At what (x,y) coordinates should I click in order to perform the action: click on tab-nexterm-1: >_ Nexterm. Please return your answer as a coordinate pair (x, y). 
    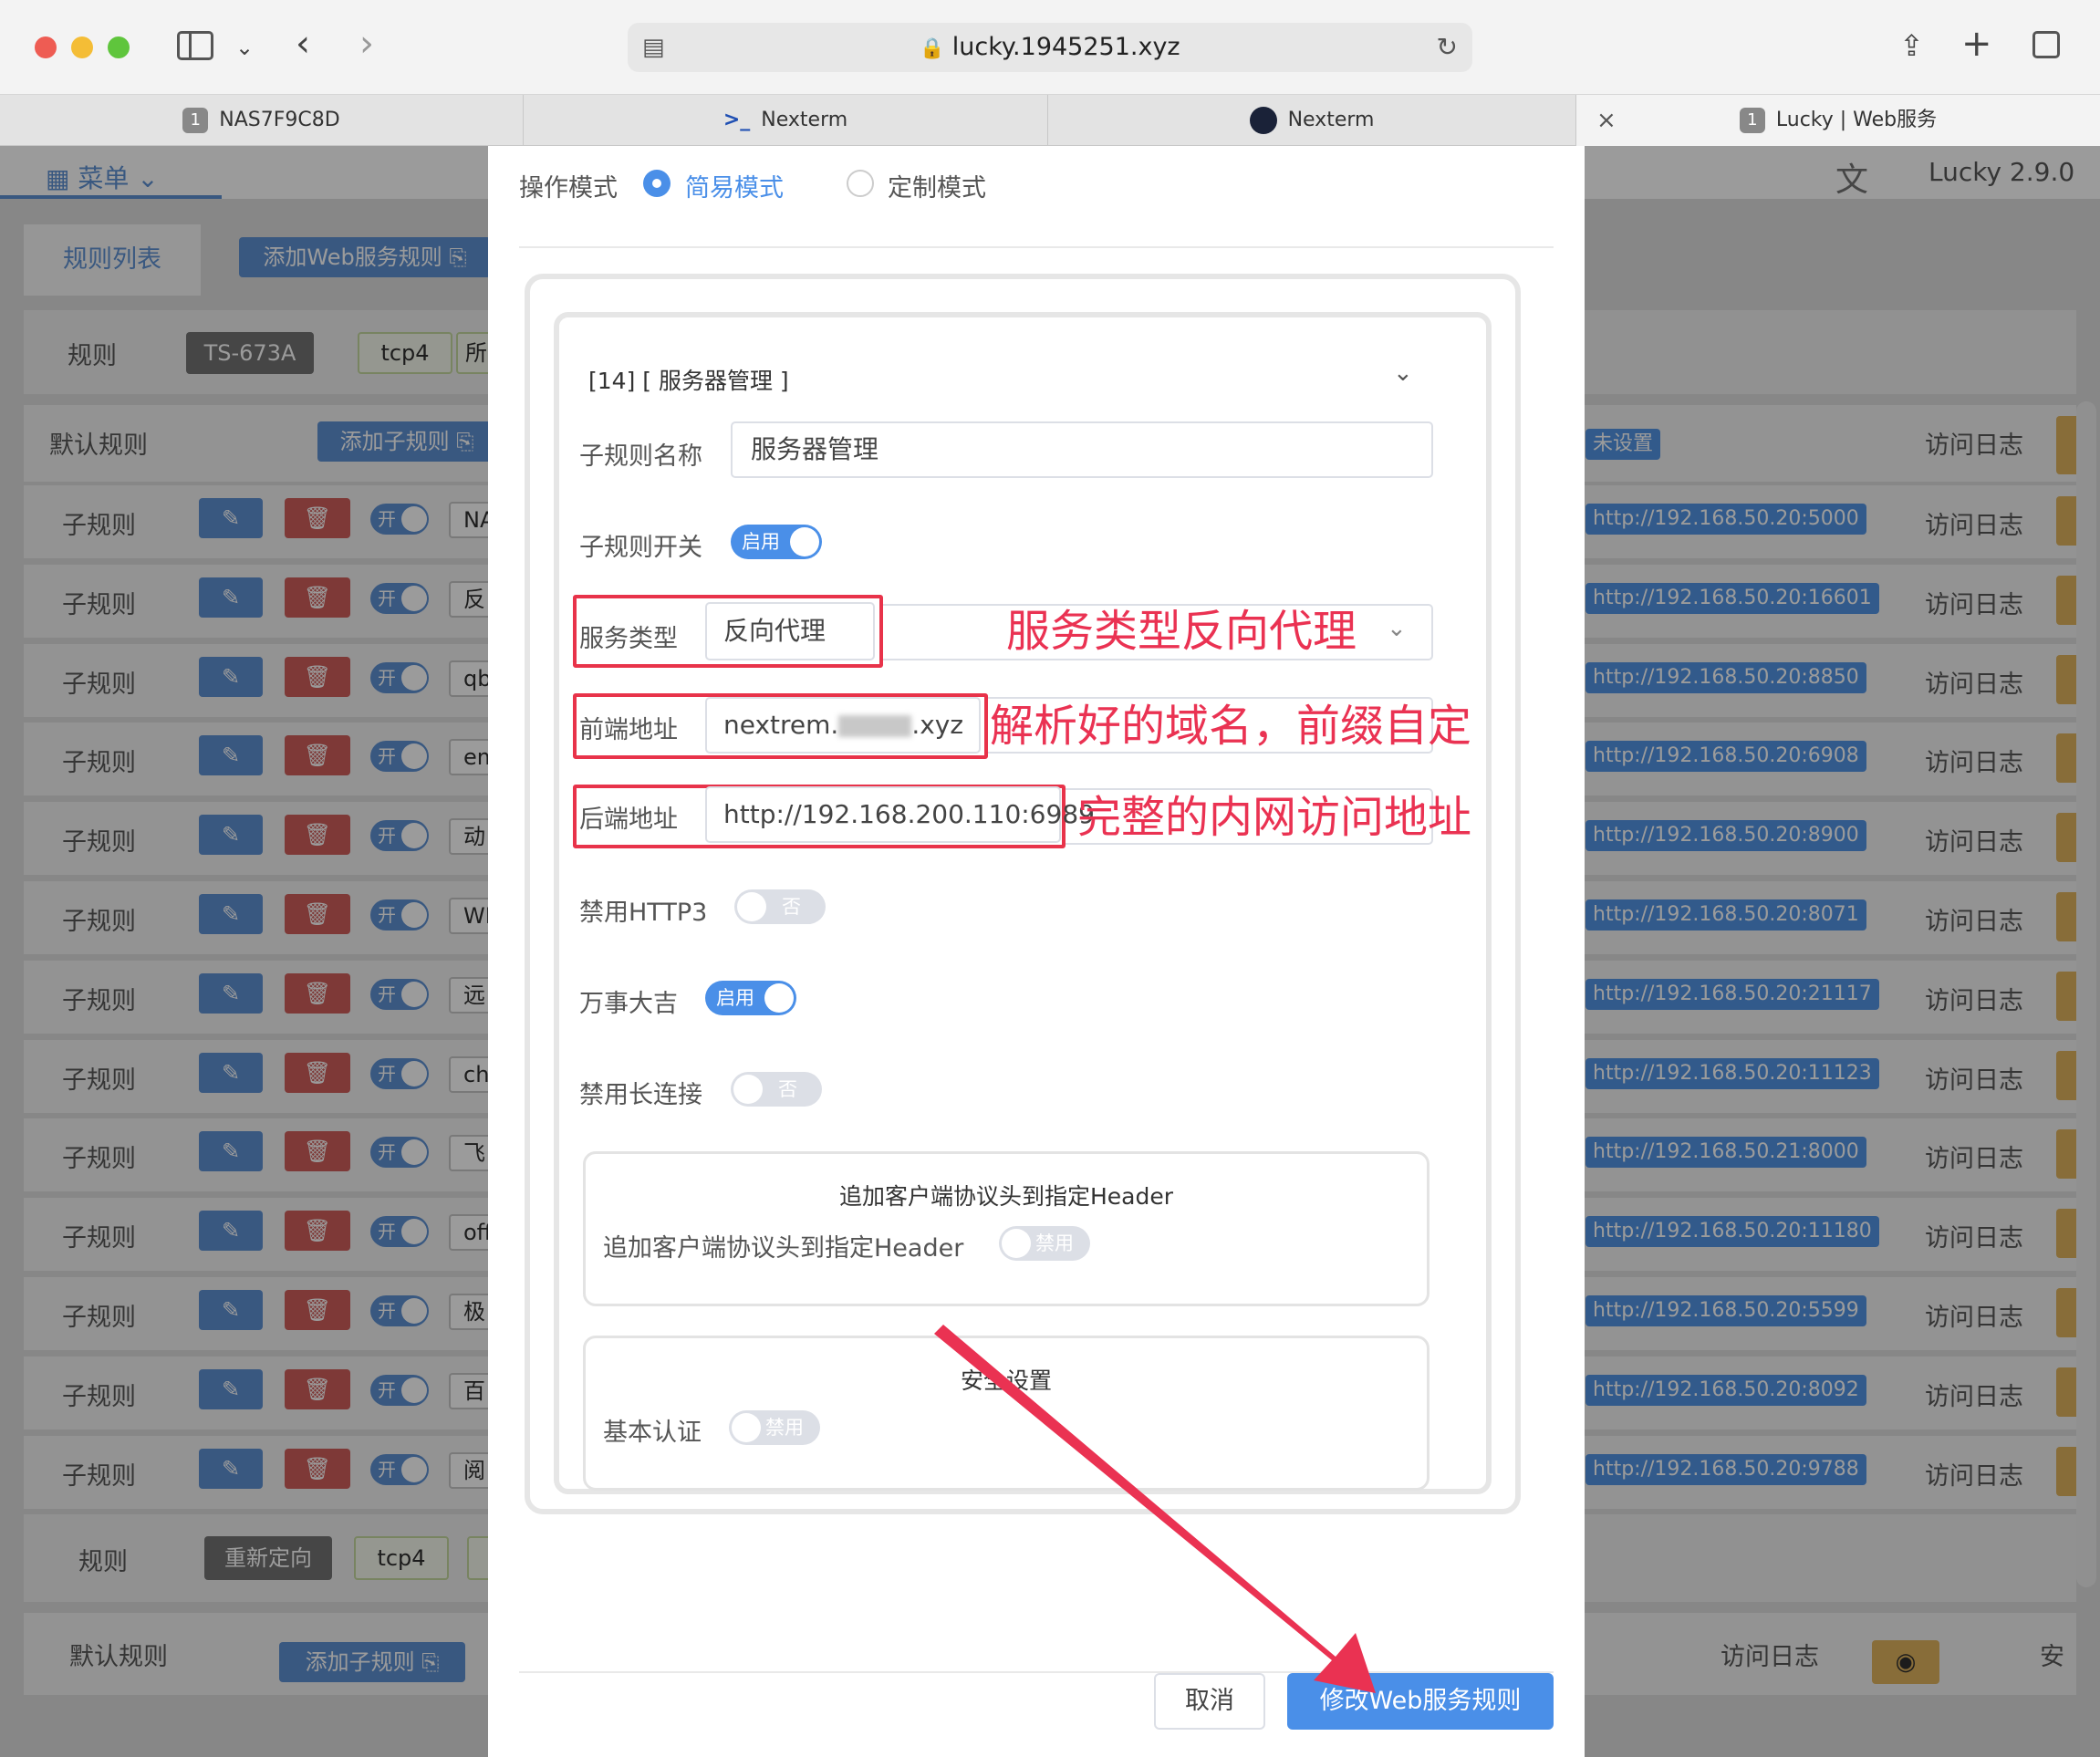
    Looking at the image, I should click on (786, 121).